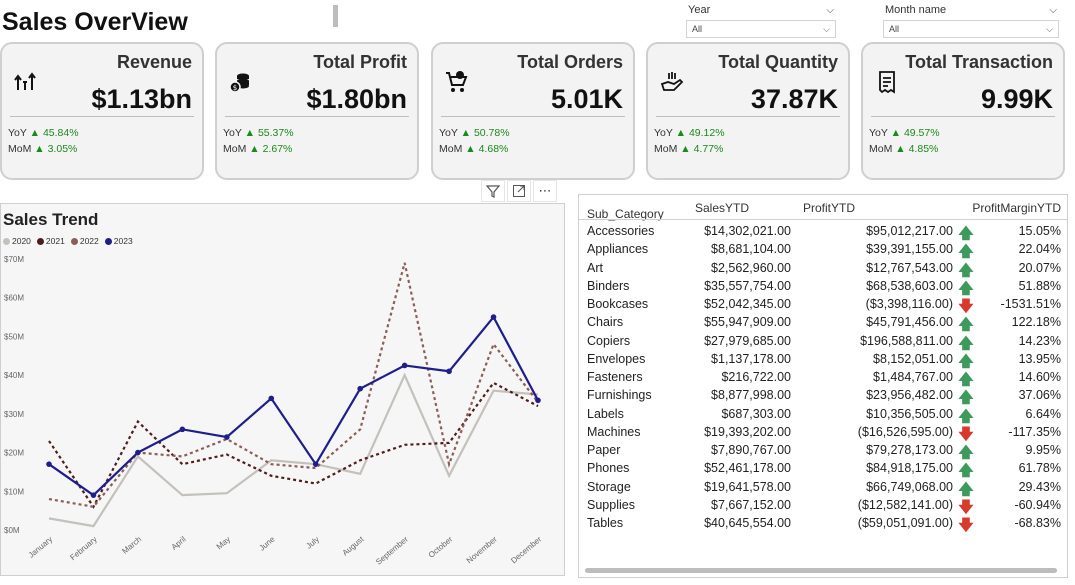 The height and width of the screenshot is (585, 1075). I want to click on legend-swatch, so click(74, 241).